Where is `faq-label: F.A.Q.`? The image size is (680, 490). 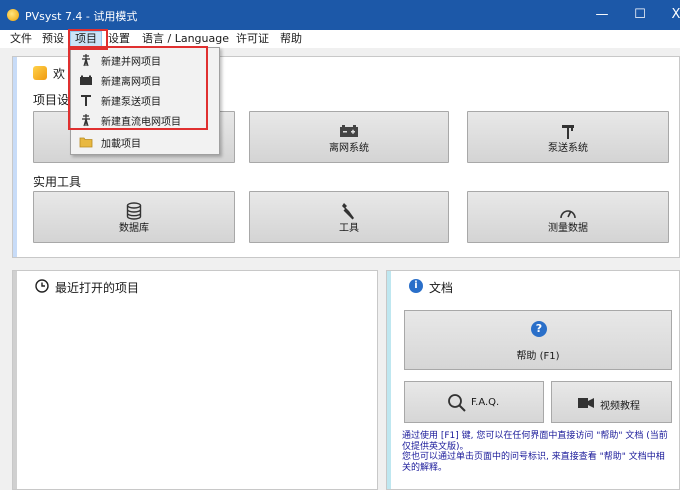
faq-label: F.A.Q. is located at coordinates (485, 402).